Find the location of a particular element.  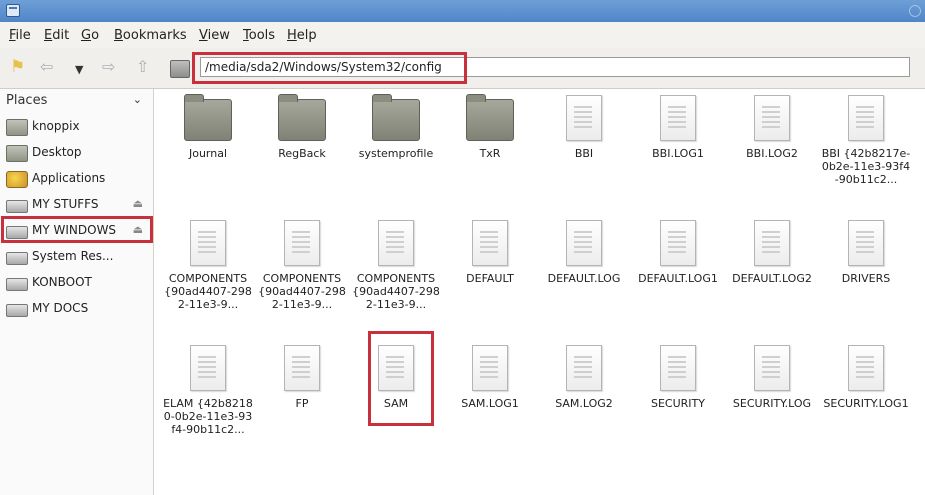

file-default-log1: DEFAULT.LOG1 is located at coordinates (678, 249).